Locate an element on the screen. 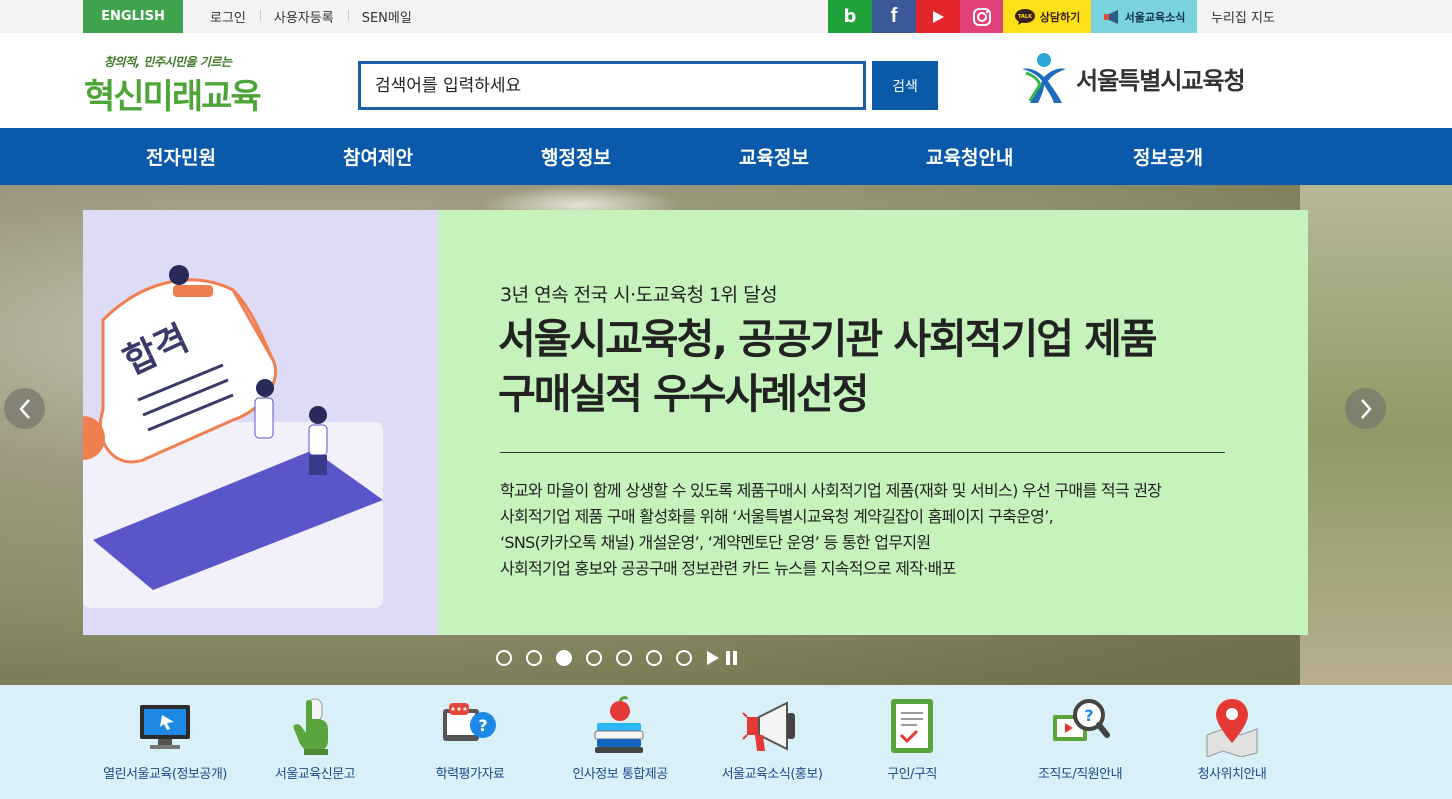  search-button: 검색 is located at coordinates (905, 85).